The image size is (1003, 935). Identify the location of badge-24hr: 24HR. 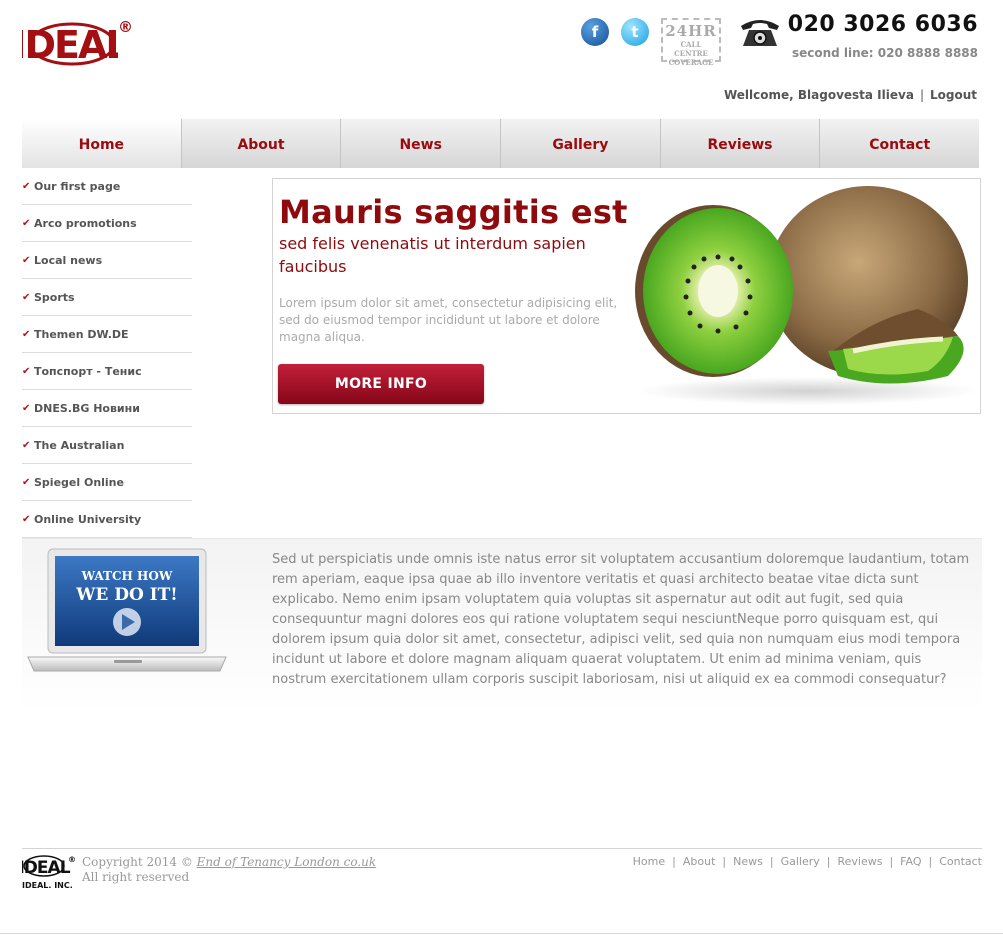
(691, 31).